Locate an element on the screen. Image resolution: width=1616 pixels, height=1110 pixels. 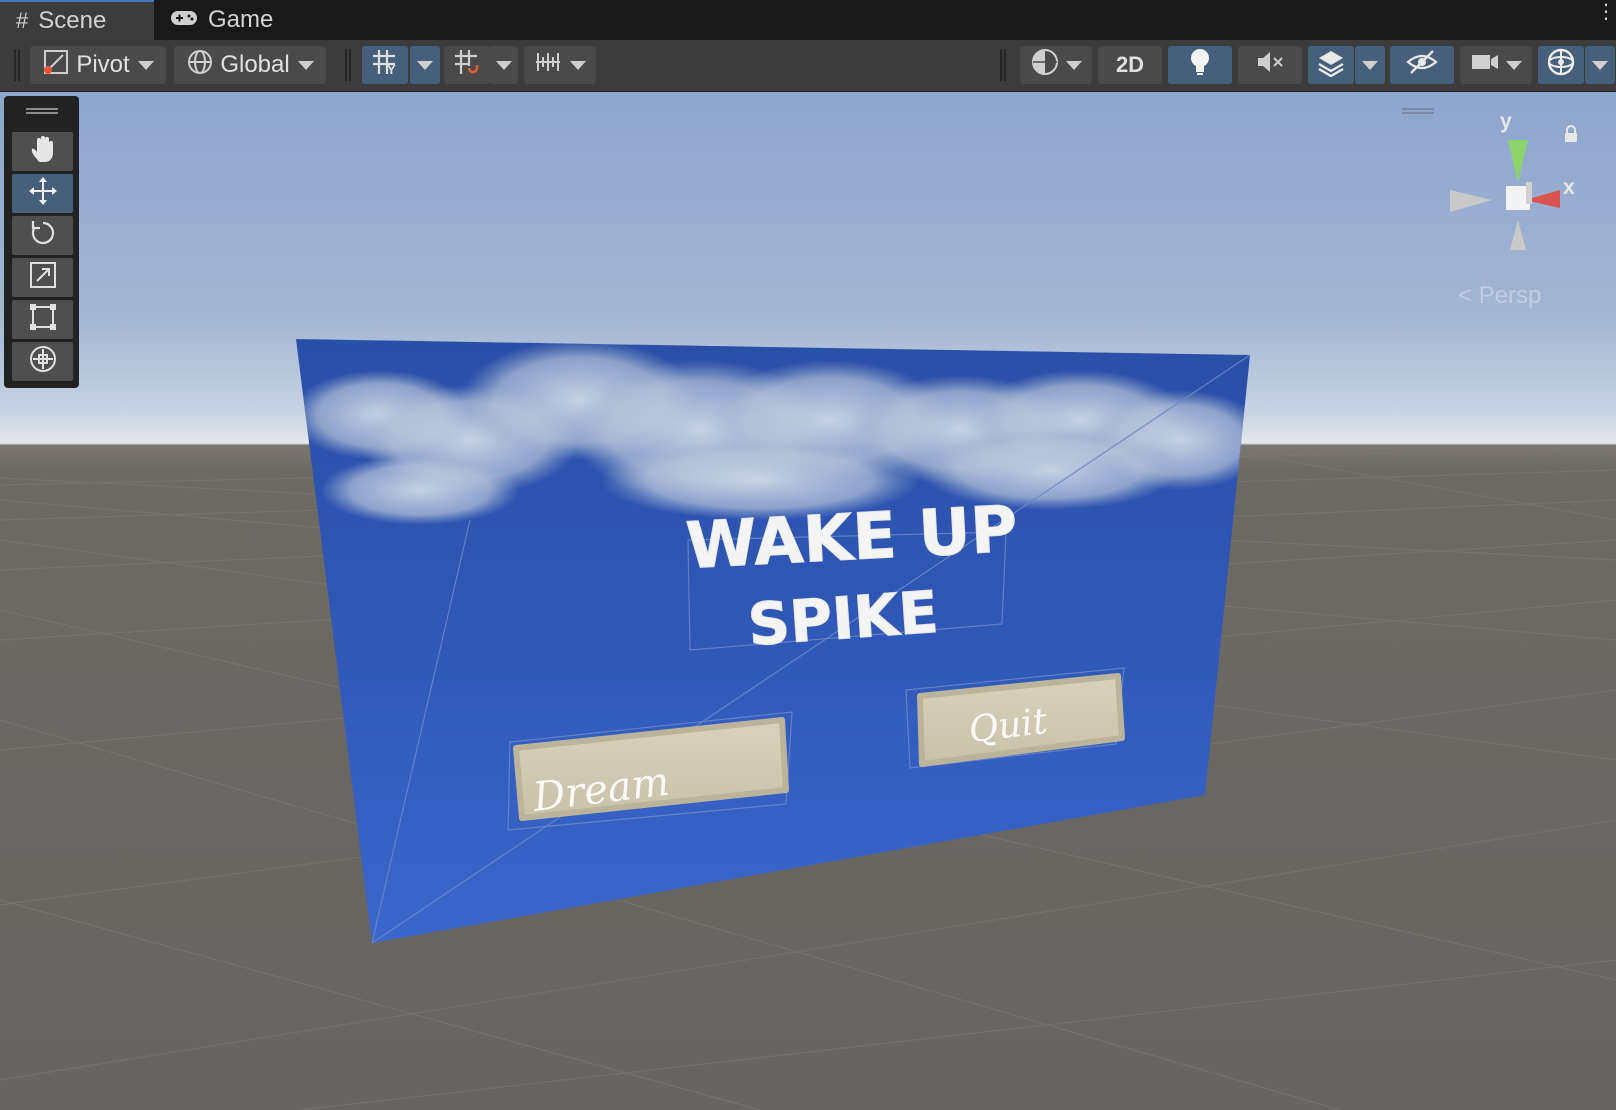
gizmo-grip is located at coordinates (1418, 111).